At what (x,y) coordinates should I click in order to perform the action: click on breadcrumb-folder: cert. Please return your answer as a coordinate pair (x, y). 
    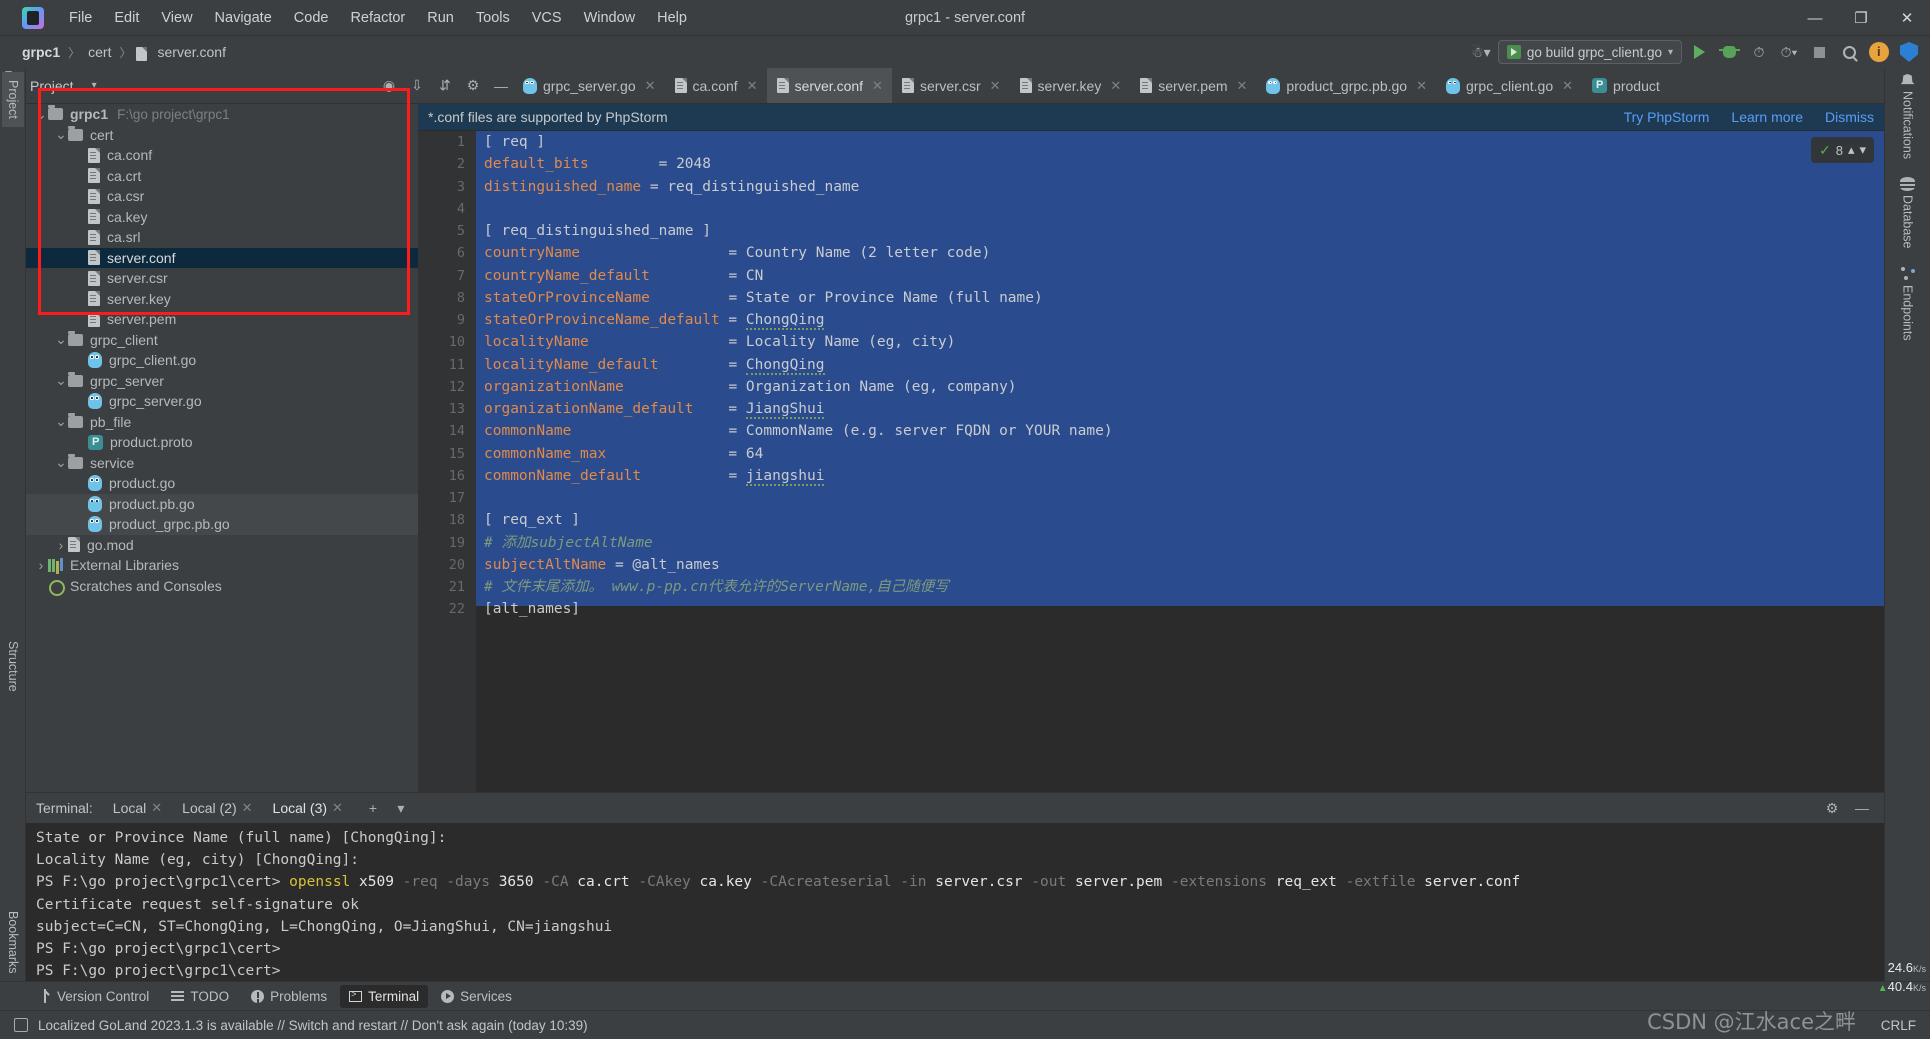
    Looking at the image, I should click on (99, 52).